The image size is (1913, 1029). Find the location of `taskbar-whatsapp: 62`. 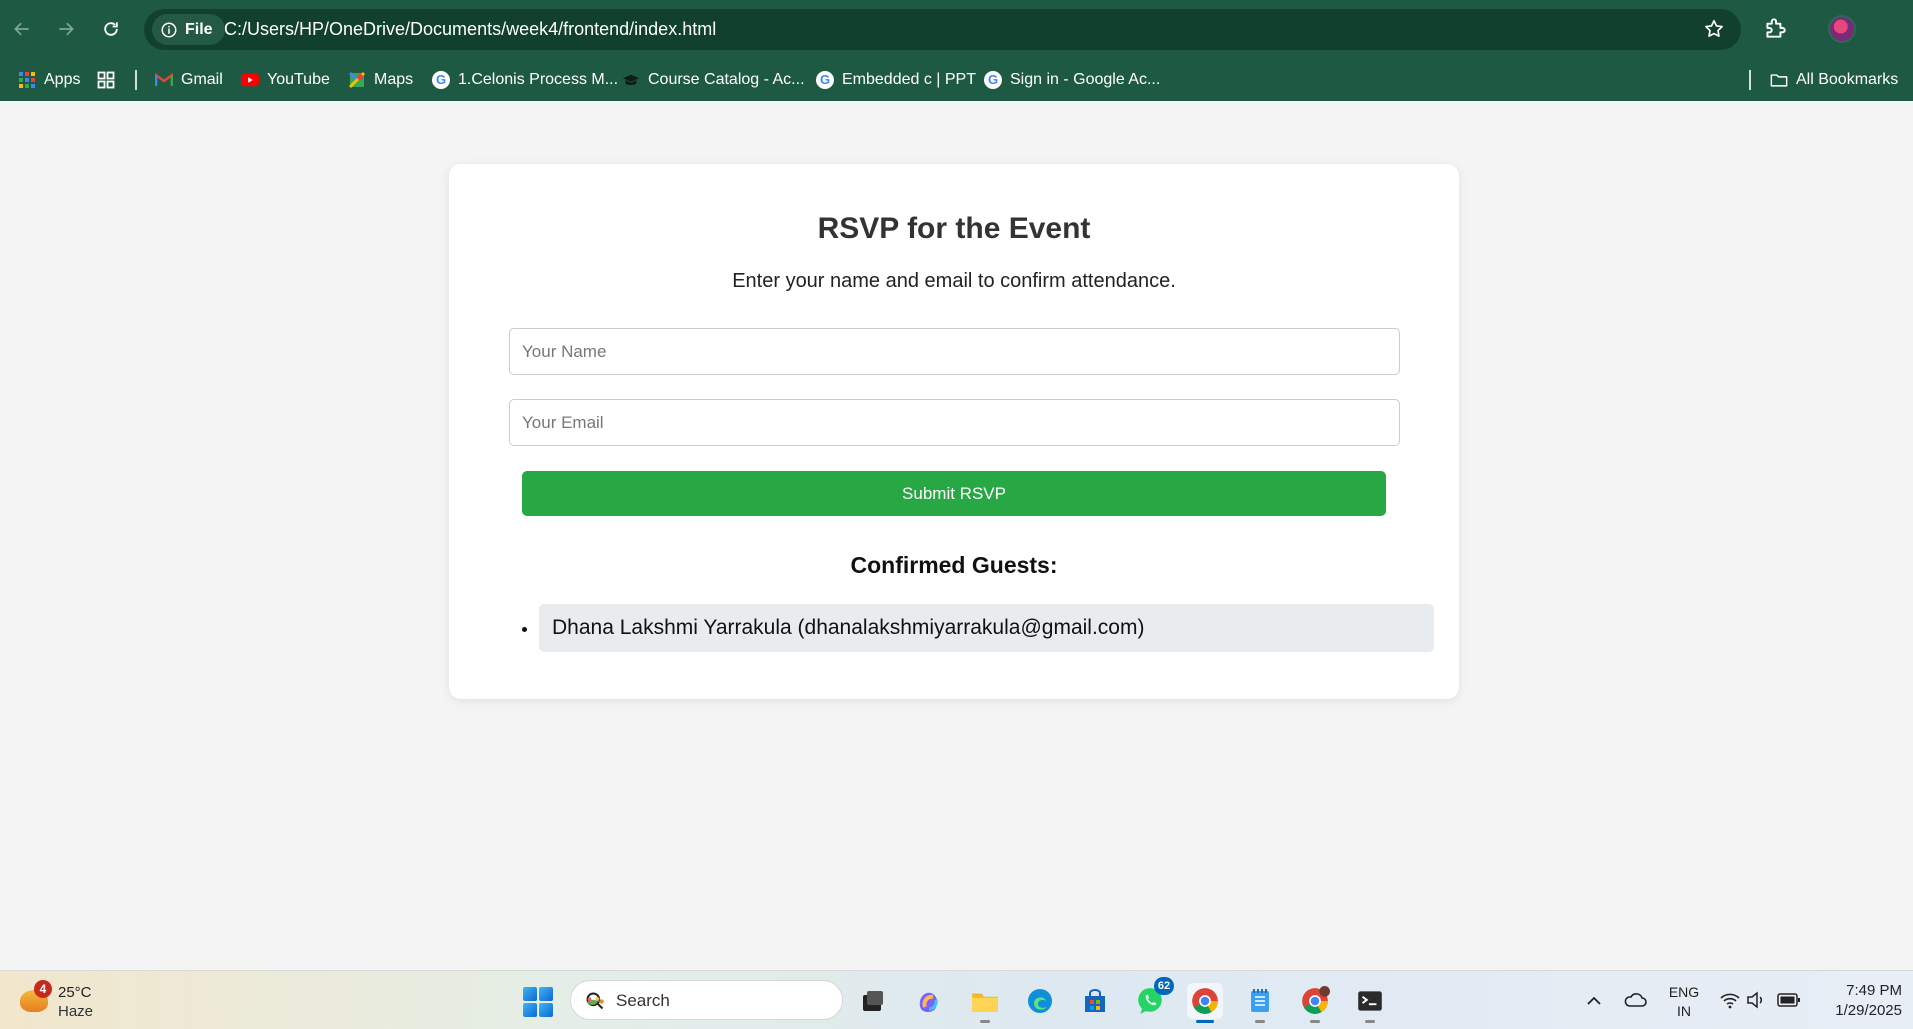

taskbar-whatsapp: 62 is located at coordinates (1153, 998).